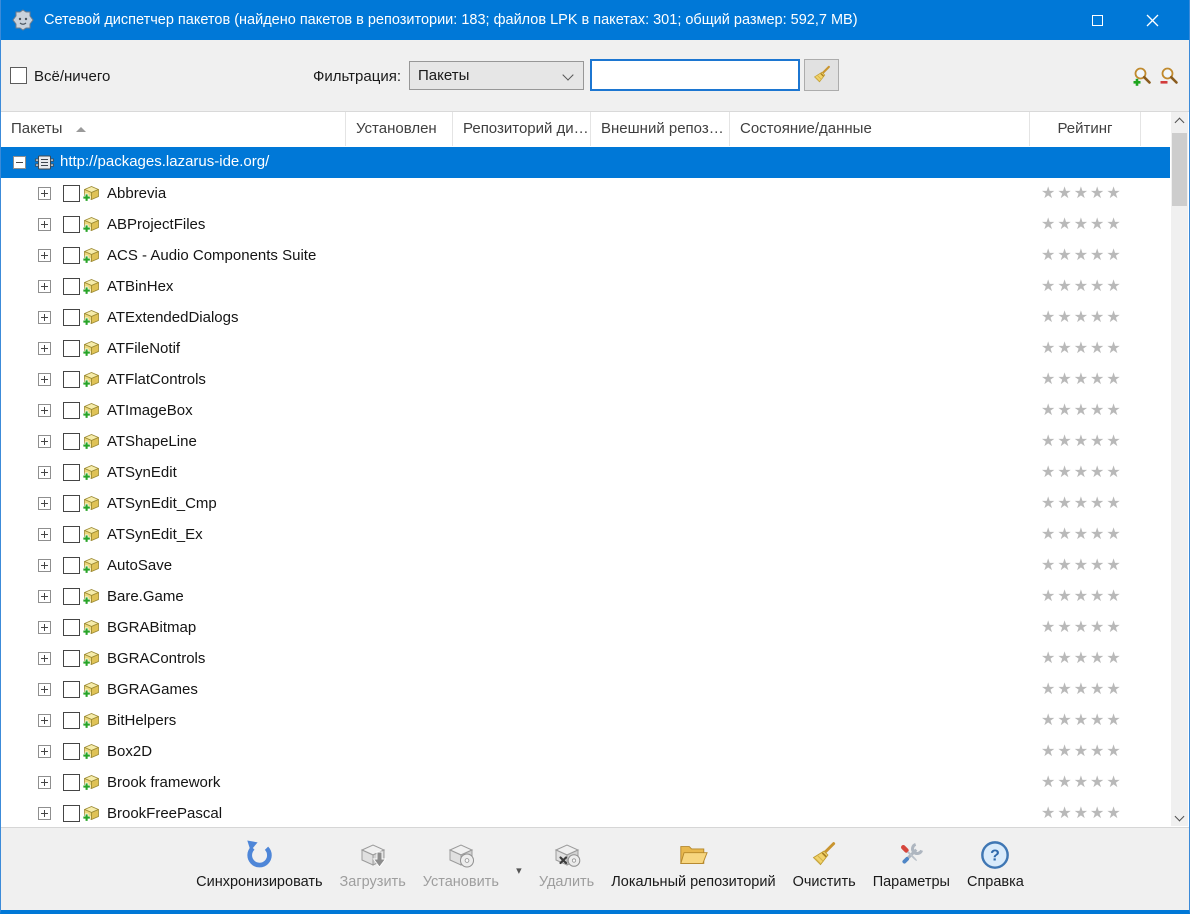 The height and width of the screenshot is (914, 1190). I want to click on package-row: Abbrevia ★★★★★, so click(585, 193).